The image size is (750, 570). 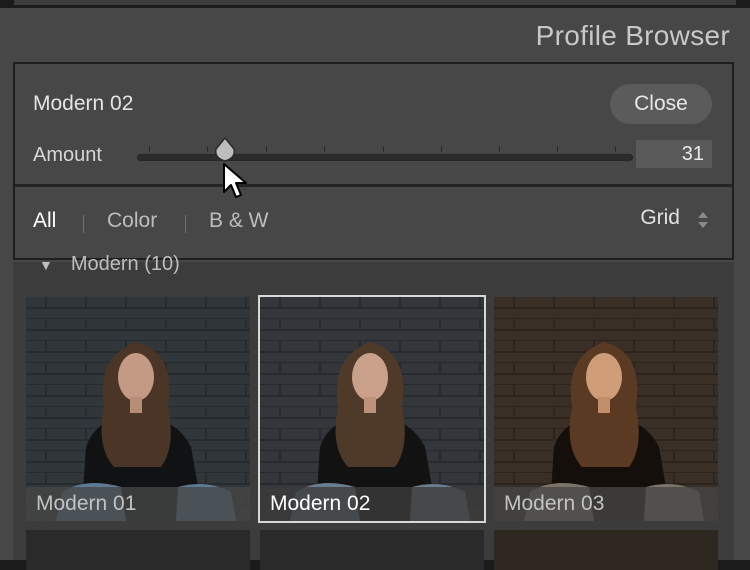 I want to click on profile-thumbnail-modern-03: Modern 03, so click(x=606, y=409).